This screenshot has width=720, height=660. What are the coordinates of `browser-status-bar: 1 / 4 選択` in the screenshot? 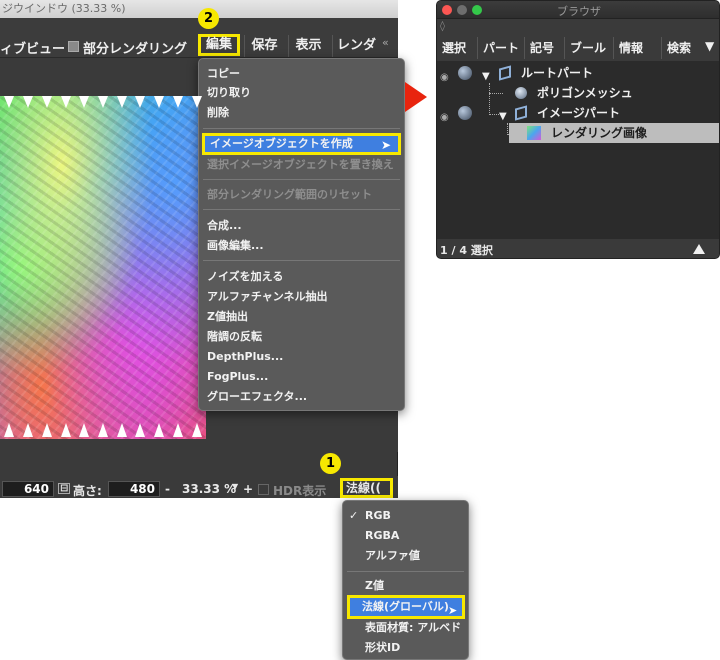 It's located at (578, 249).